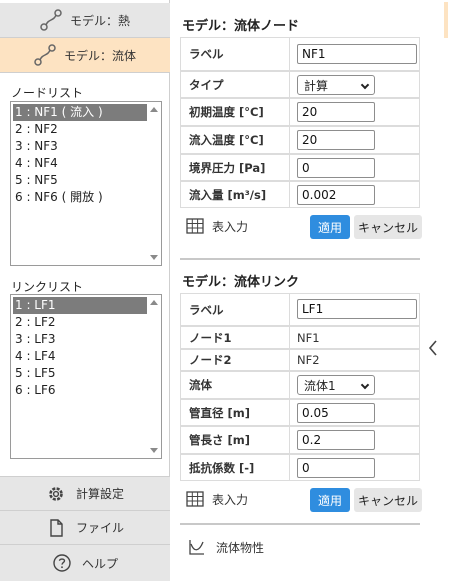  I want to click on link-diameter-row: 管直径 [m], so click(300, 412).